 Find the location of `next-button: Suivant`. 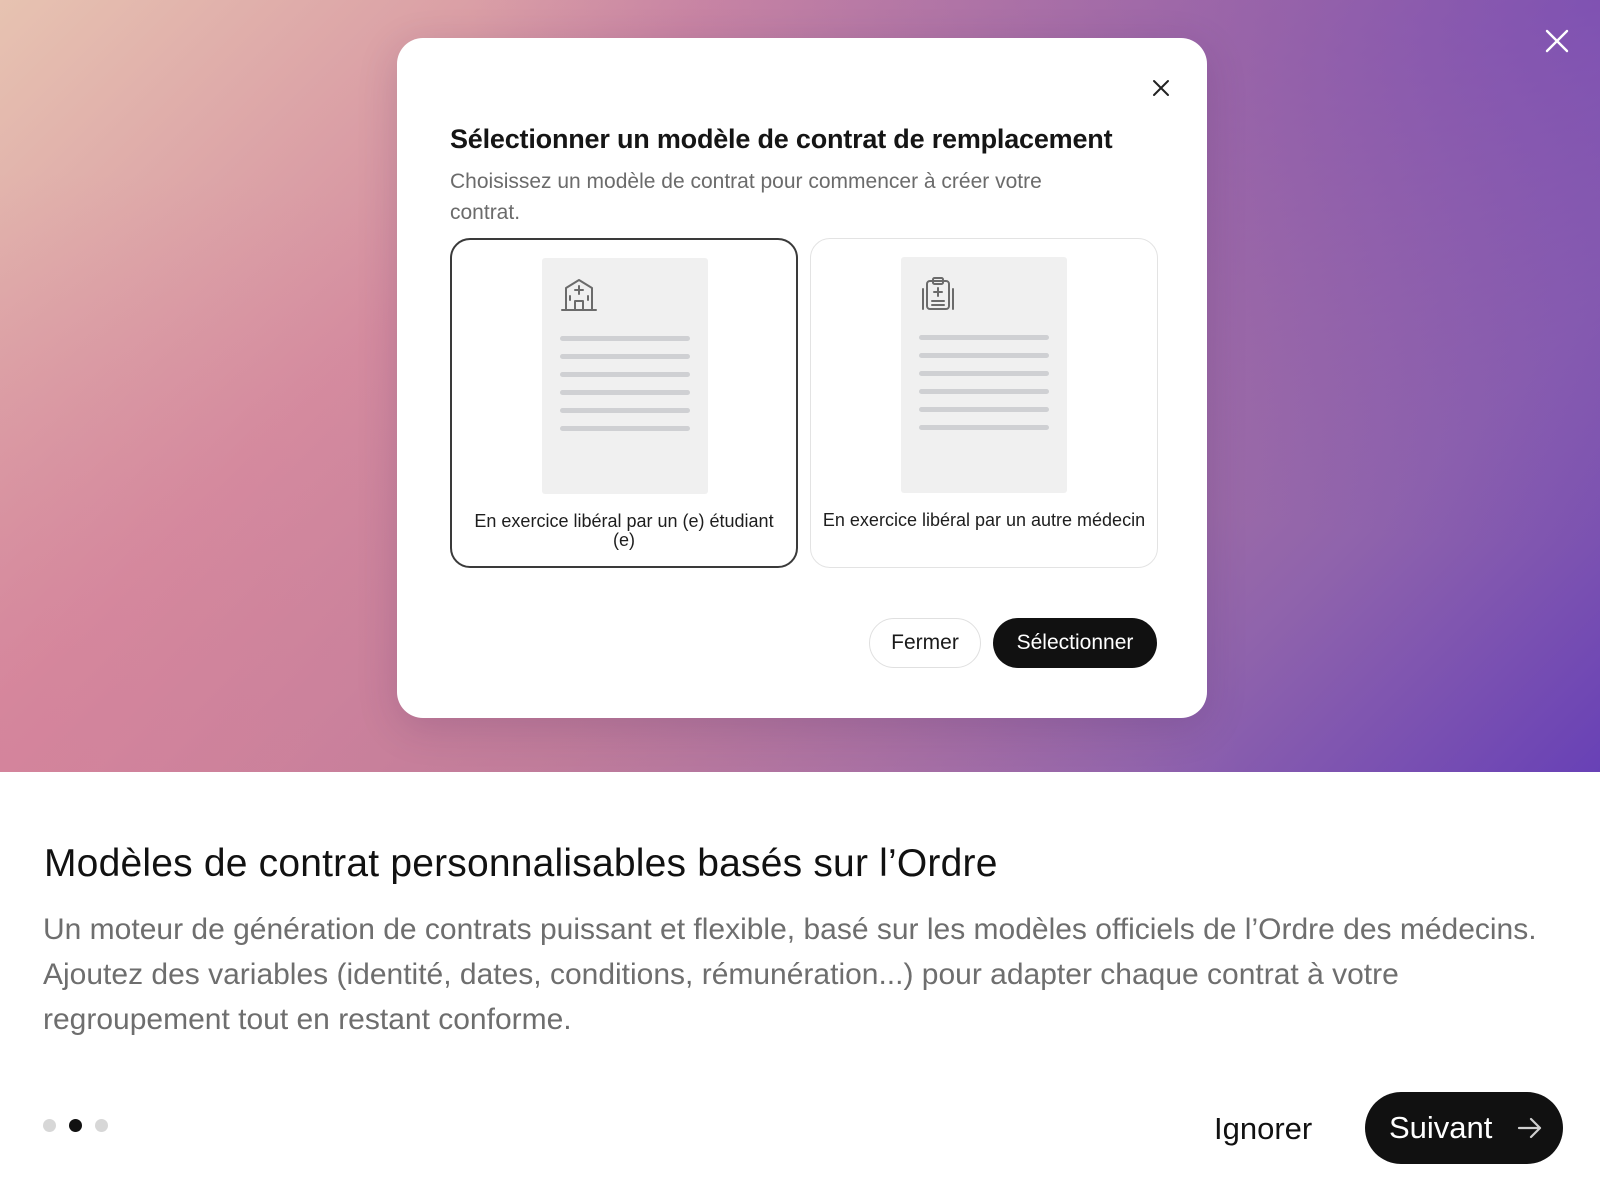

next-button: Suivant is located at coordinates (1464, 1128).